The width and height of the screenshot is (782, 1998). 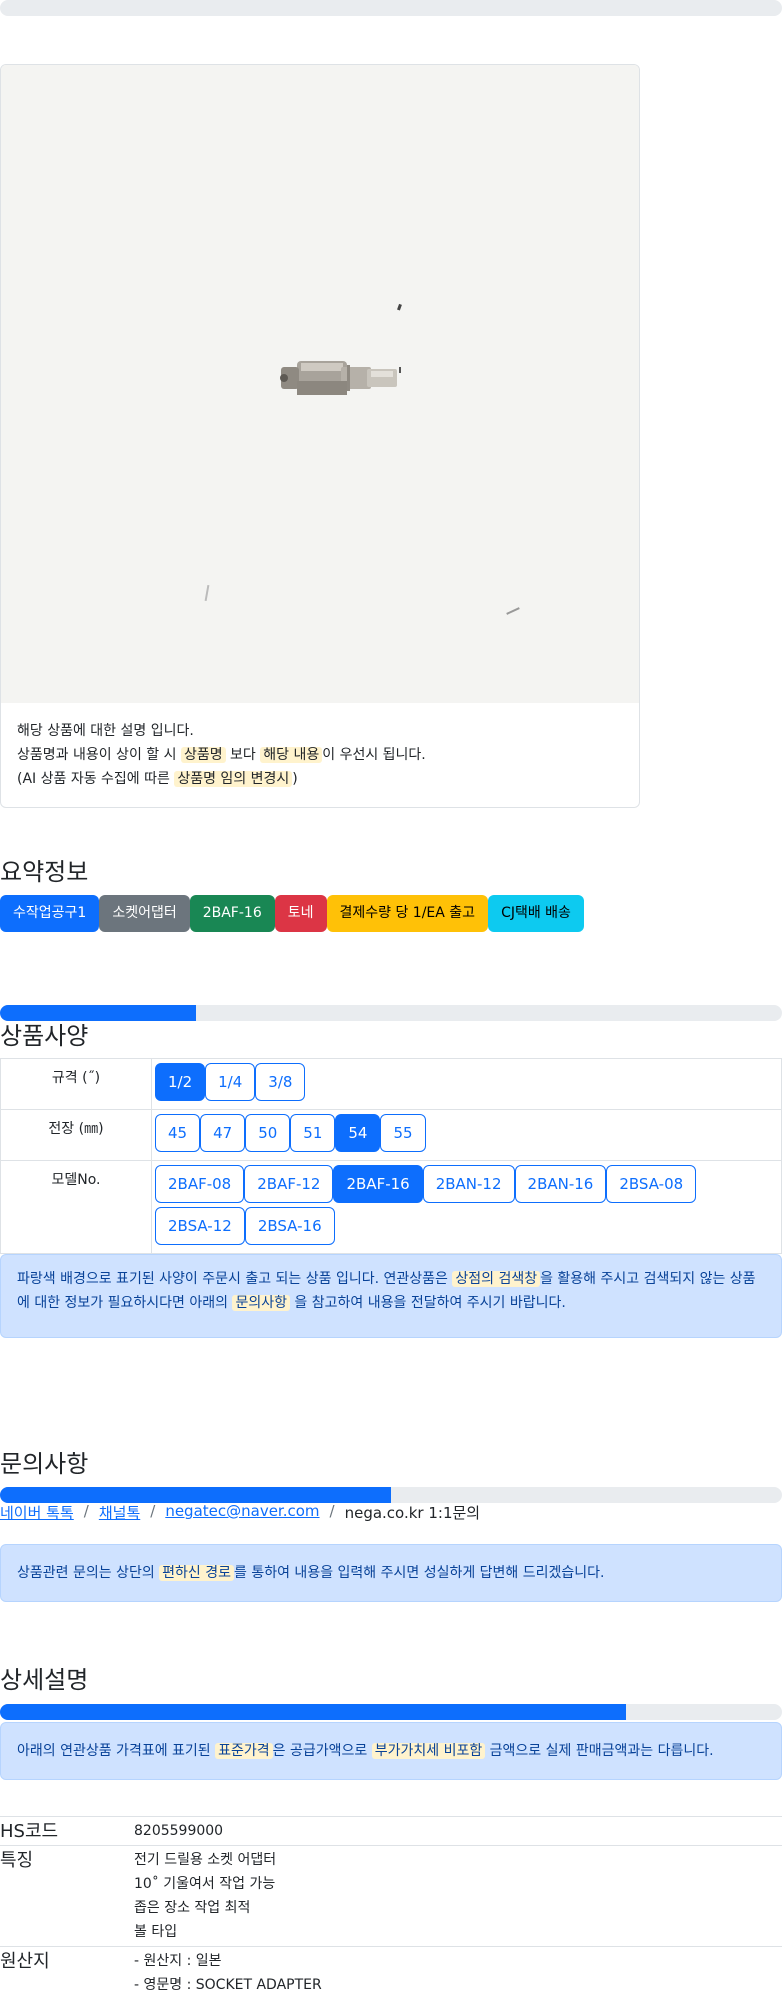 What do you see at coordinates (67, 1831) in the screenshot?
I see `detail-key: HS코드` at bounding box center [67, 1831].